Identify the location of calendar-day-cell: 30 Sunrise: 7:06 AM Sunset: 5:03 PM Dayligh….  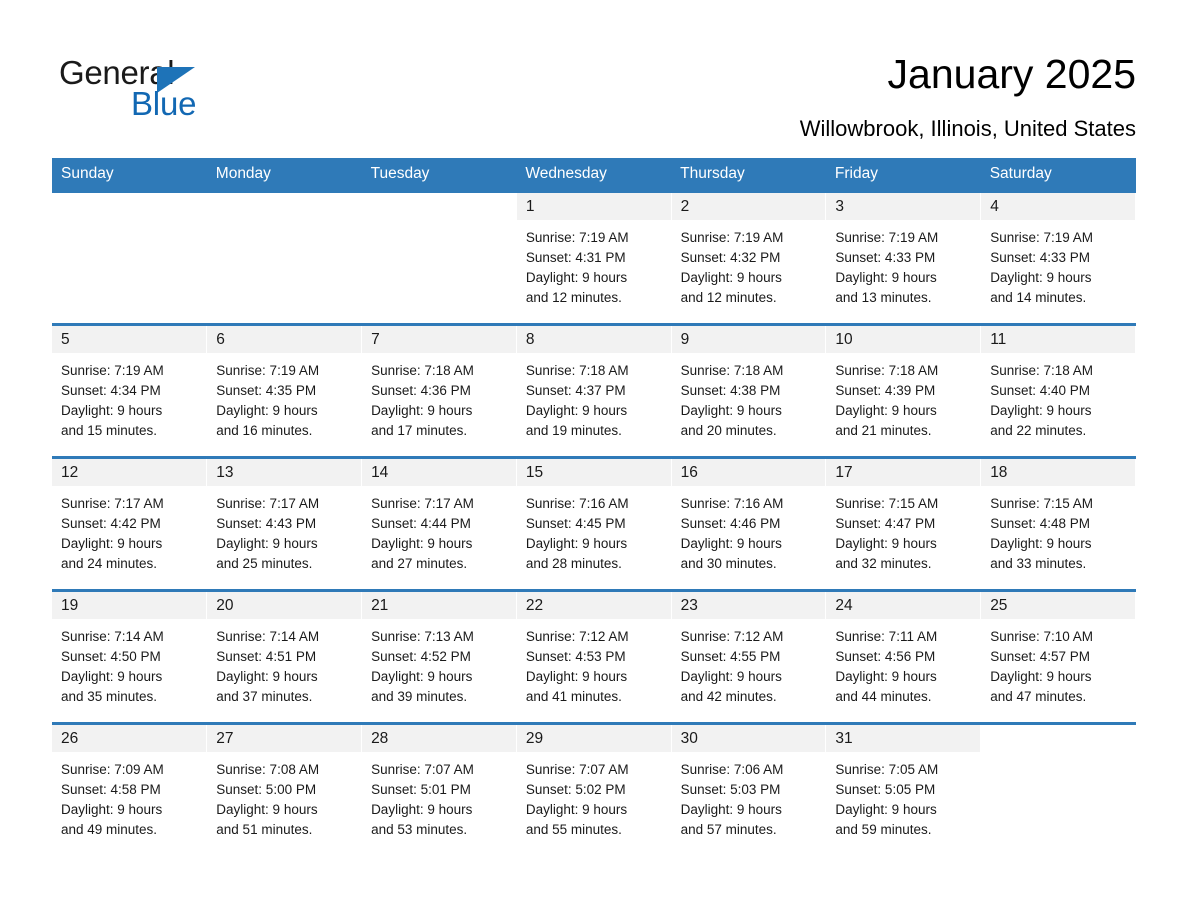
(749, 788).